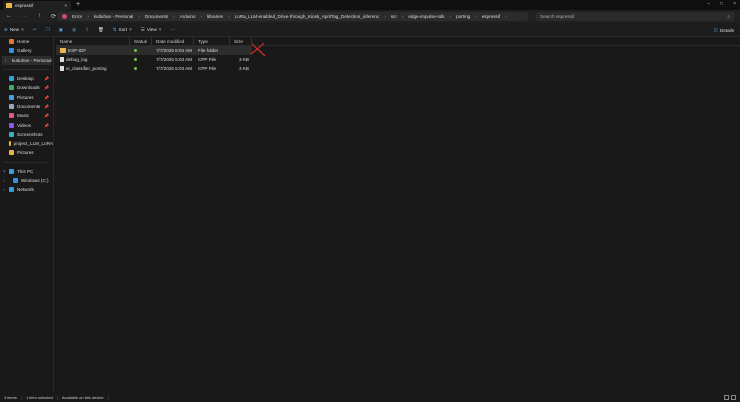 The width and height of the screenshot is (740, 402). What do you see at coordinates (26, 124) in the screenshot?
I see `sidebar-item: Videos 📌` at bounding box center [26, 124].